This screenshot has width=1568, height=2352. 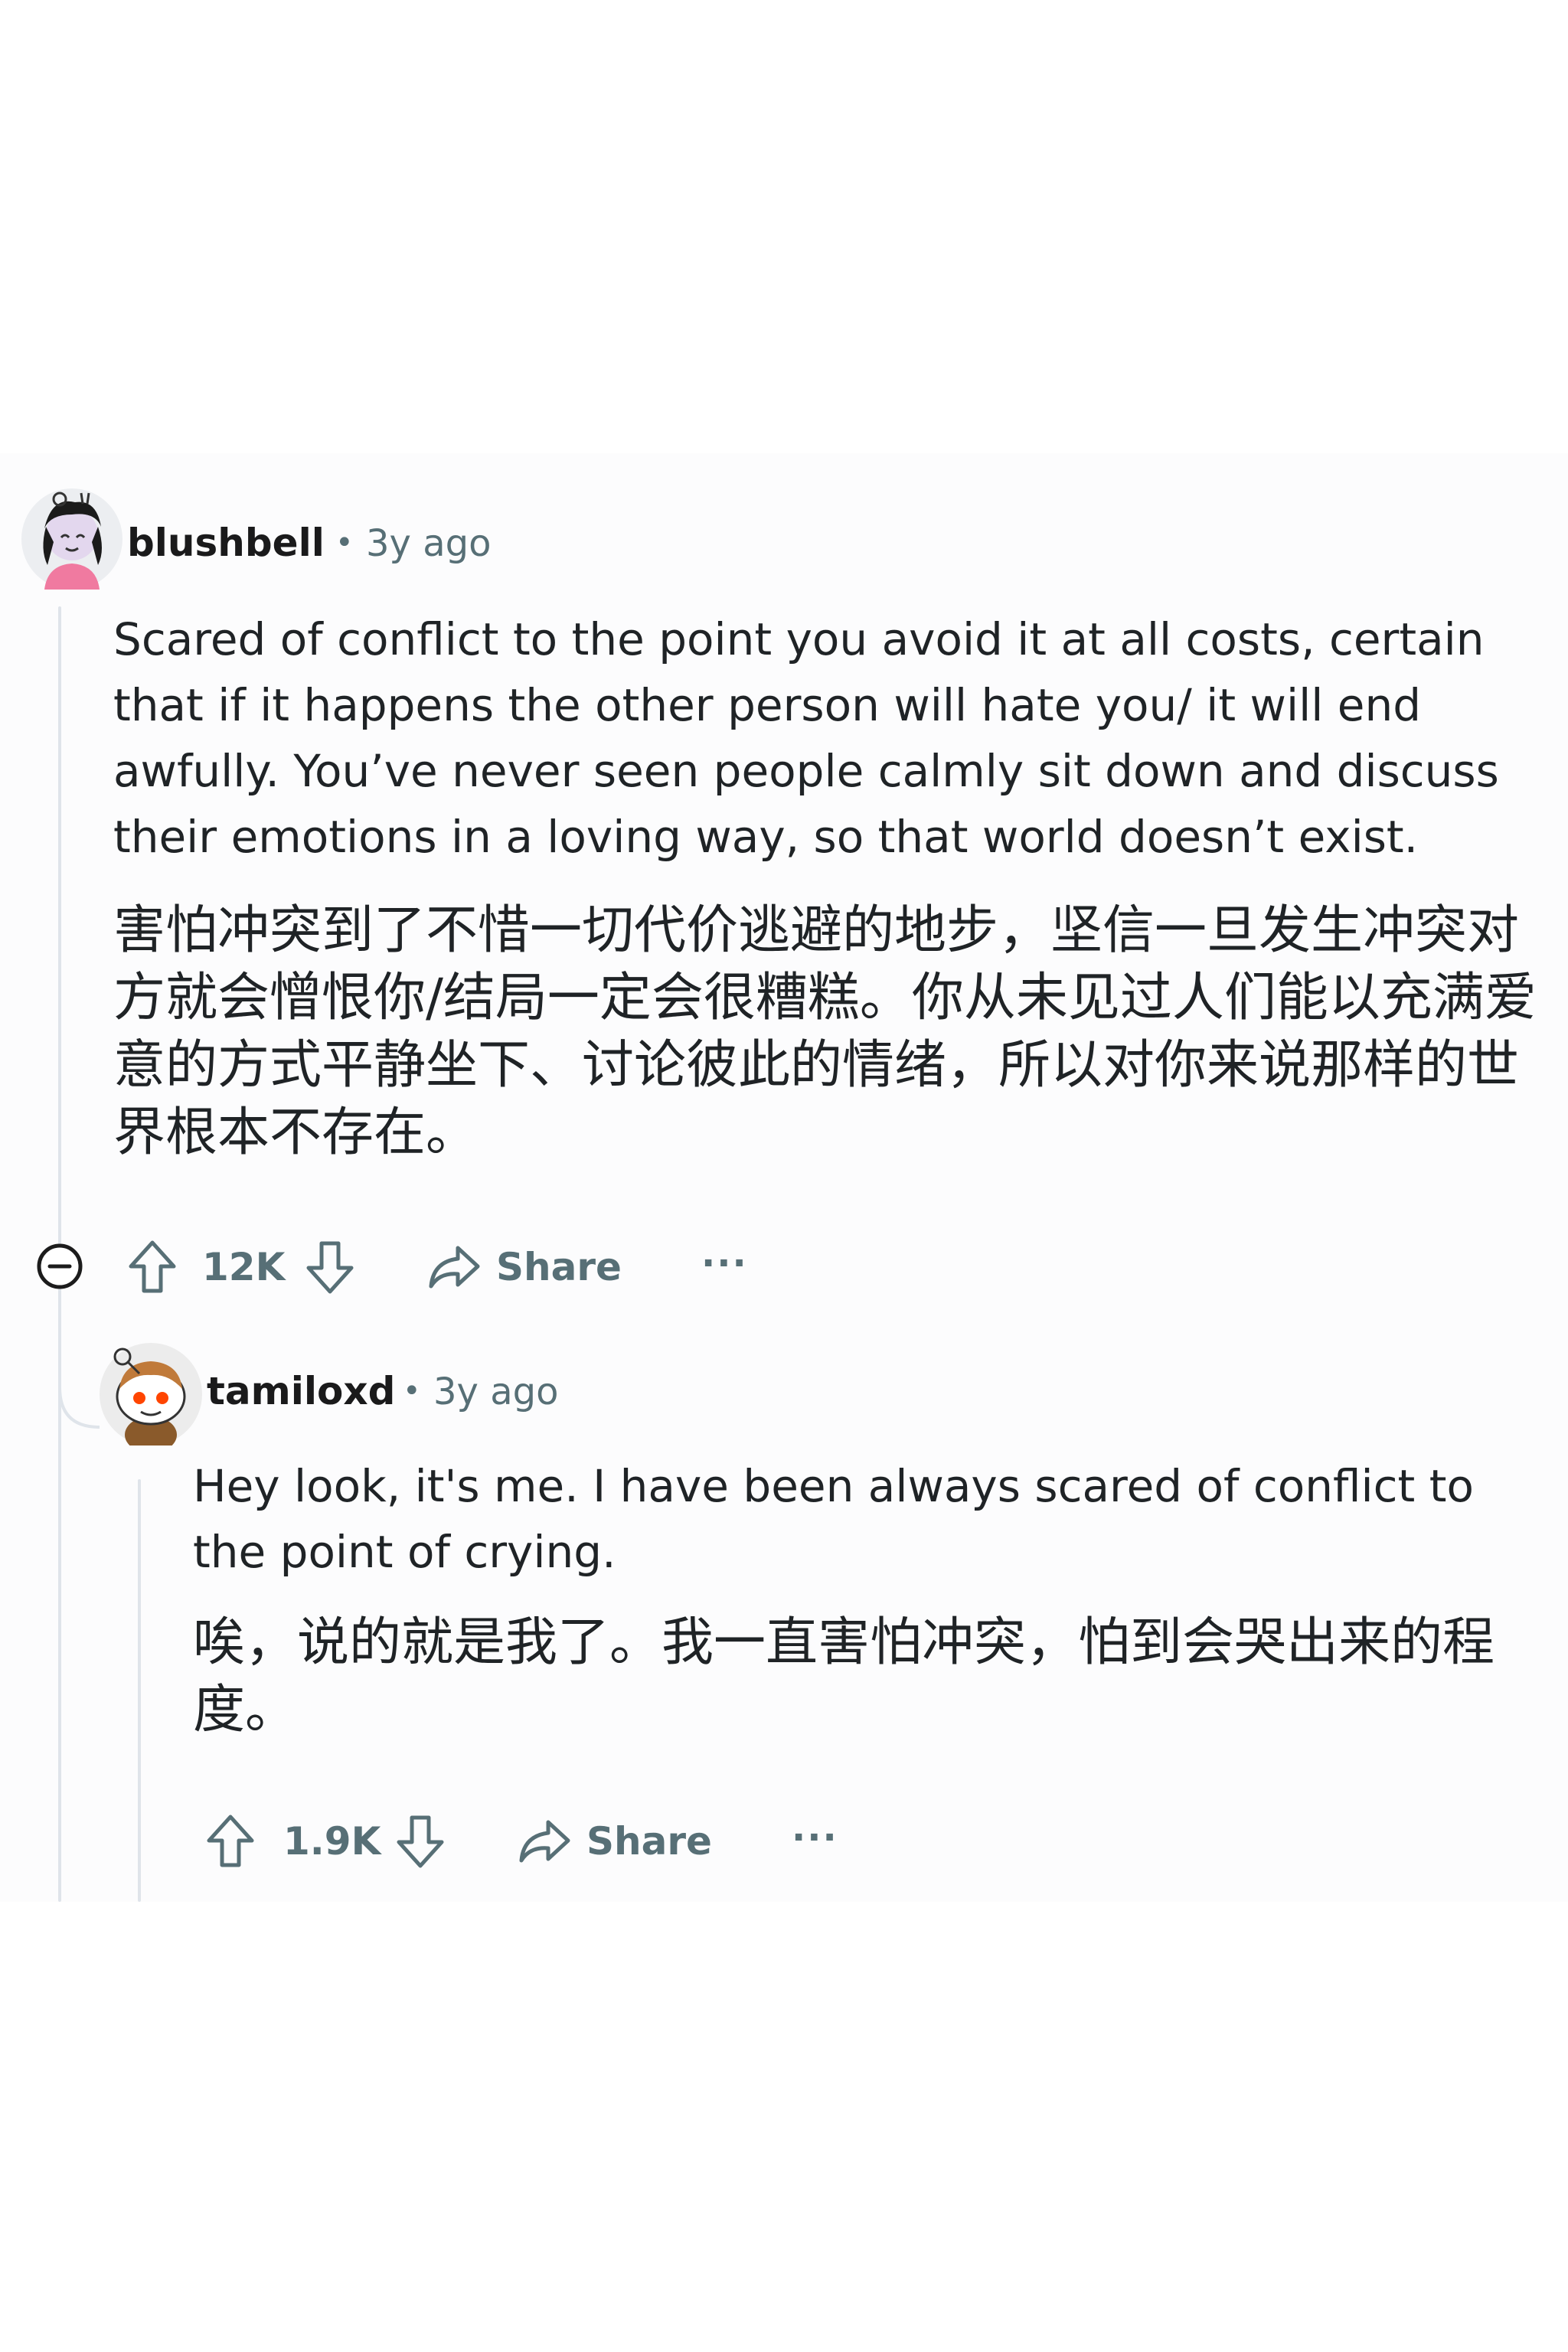 What do you see at coordinates (244, 1267) in the screenshot?
I see `vote-count: 12K` at bounding box center [244, 1267].